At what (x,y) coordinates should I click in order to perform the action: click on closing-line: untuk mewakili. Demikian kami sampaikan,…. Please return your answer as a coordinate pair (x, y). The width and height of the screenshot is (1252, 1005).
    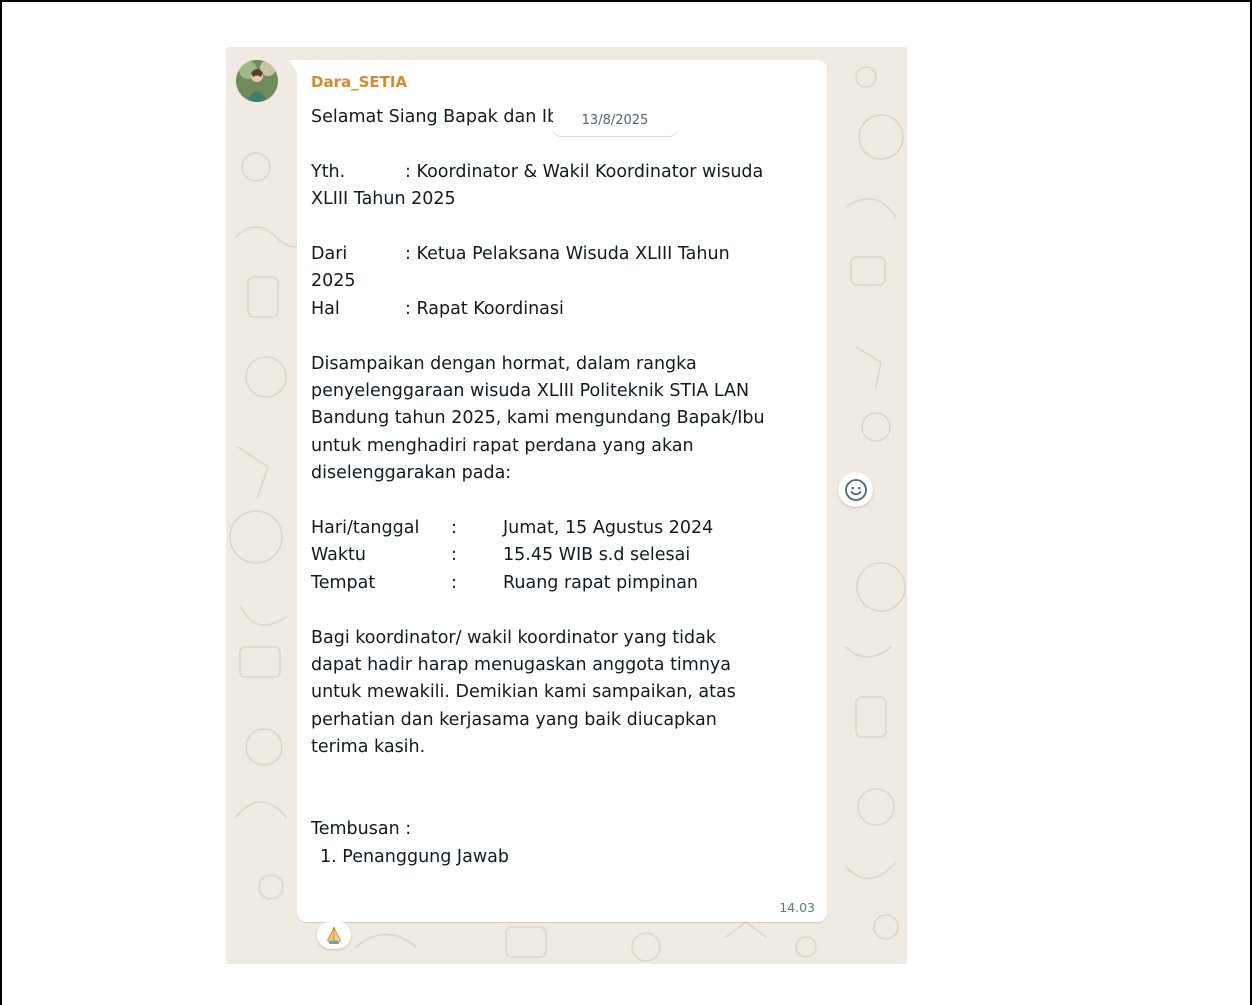
    Looking at the image, I should click on (523, 692).